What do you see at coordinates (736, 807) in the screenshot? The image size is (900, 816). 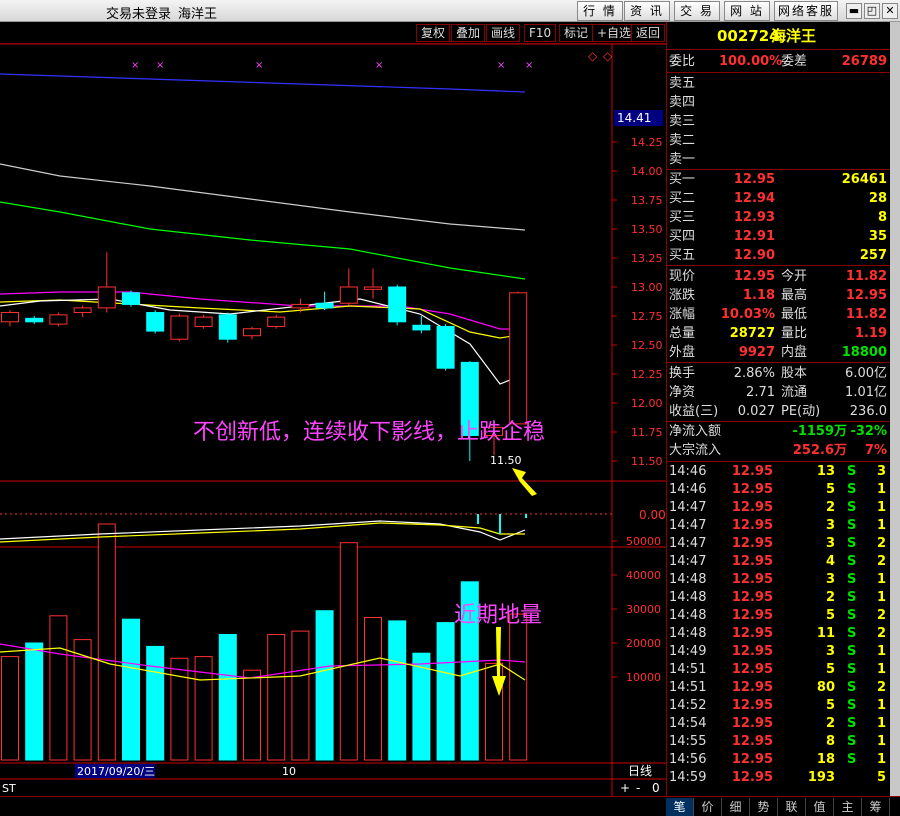 I see `tab-detail: 细` at bounding box center [736, 807].